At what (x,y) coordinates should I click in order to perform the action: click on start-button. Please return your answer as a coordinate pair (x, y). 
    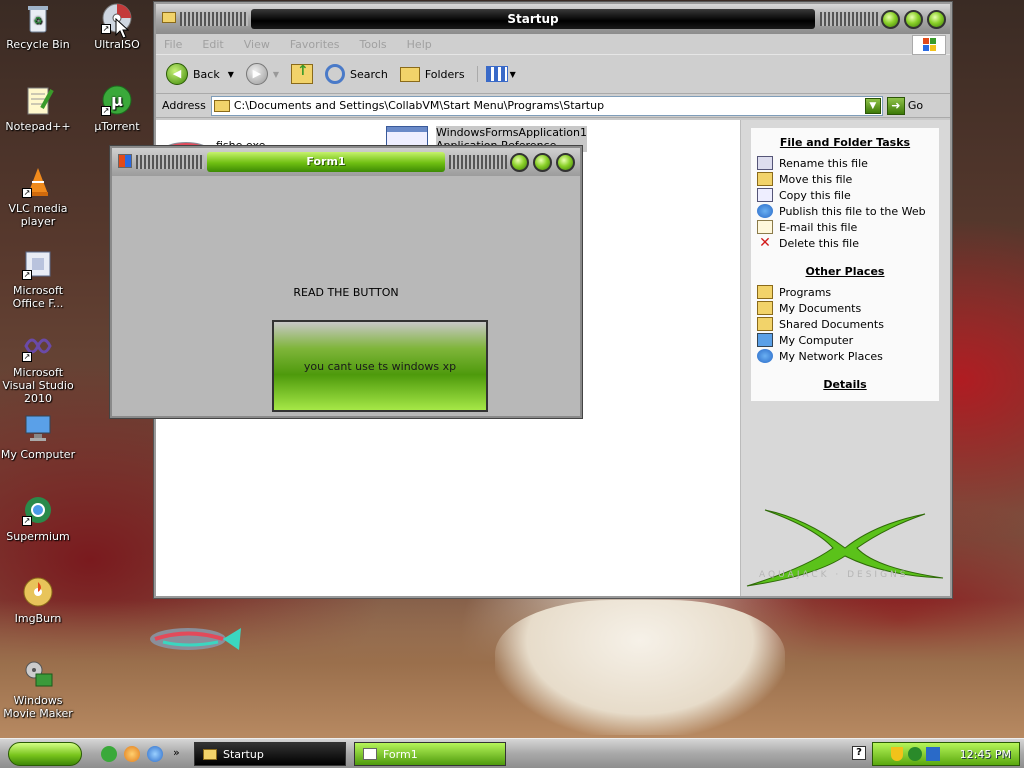
    Looking at the image, I should click on (45, 754).